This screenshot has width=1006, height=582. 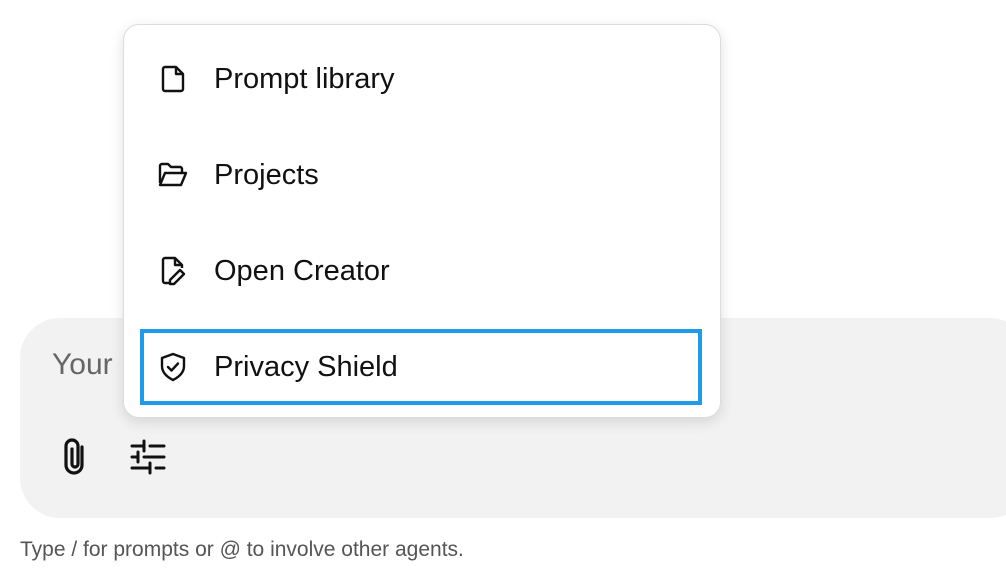 What do you see at coordinates (173, 271) in the screenshot?
I see `file-edit-icon` at bounding box center [173, 271].